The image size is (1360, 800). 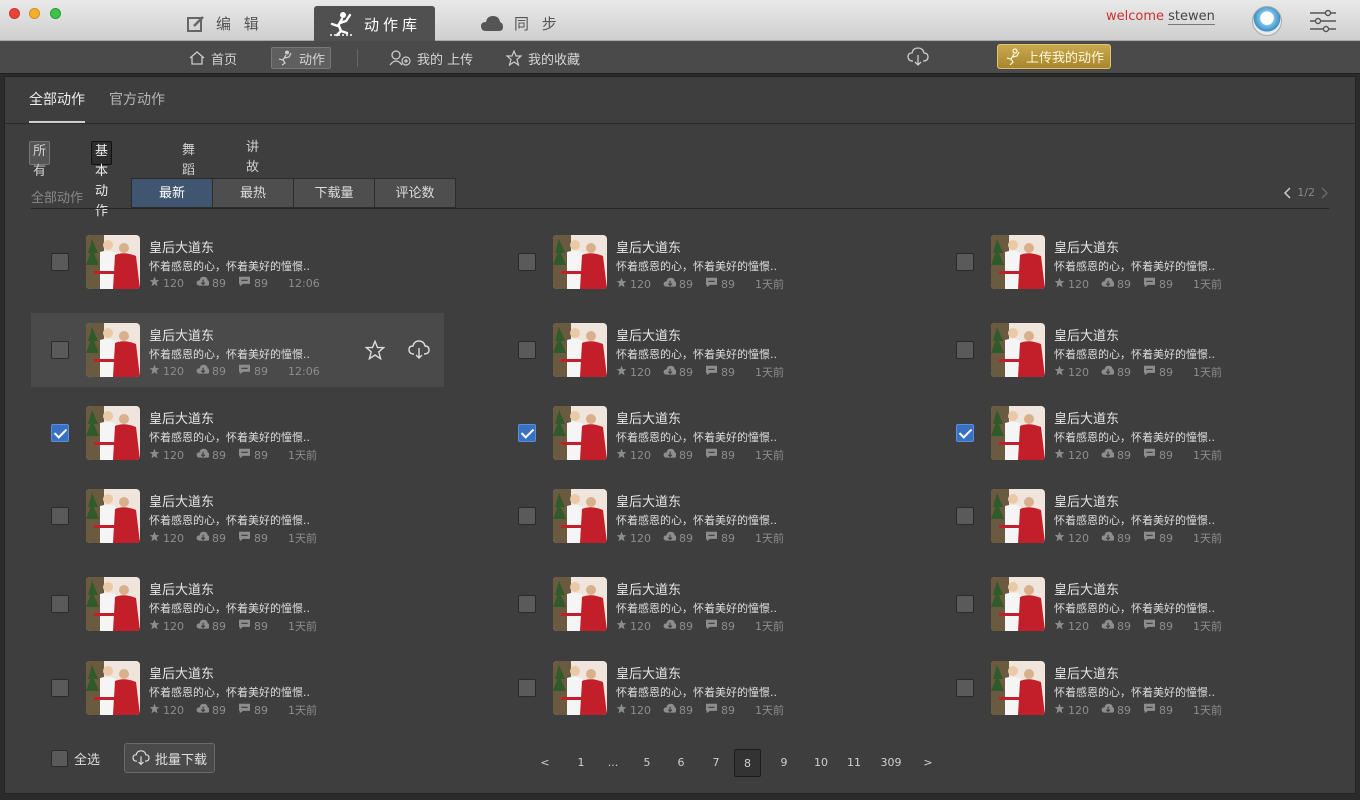 What do you see at coordinates (891, 763) in the screenshot?
I see `page-number: 309` at bounding box center [891, 763].